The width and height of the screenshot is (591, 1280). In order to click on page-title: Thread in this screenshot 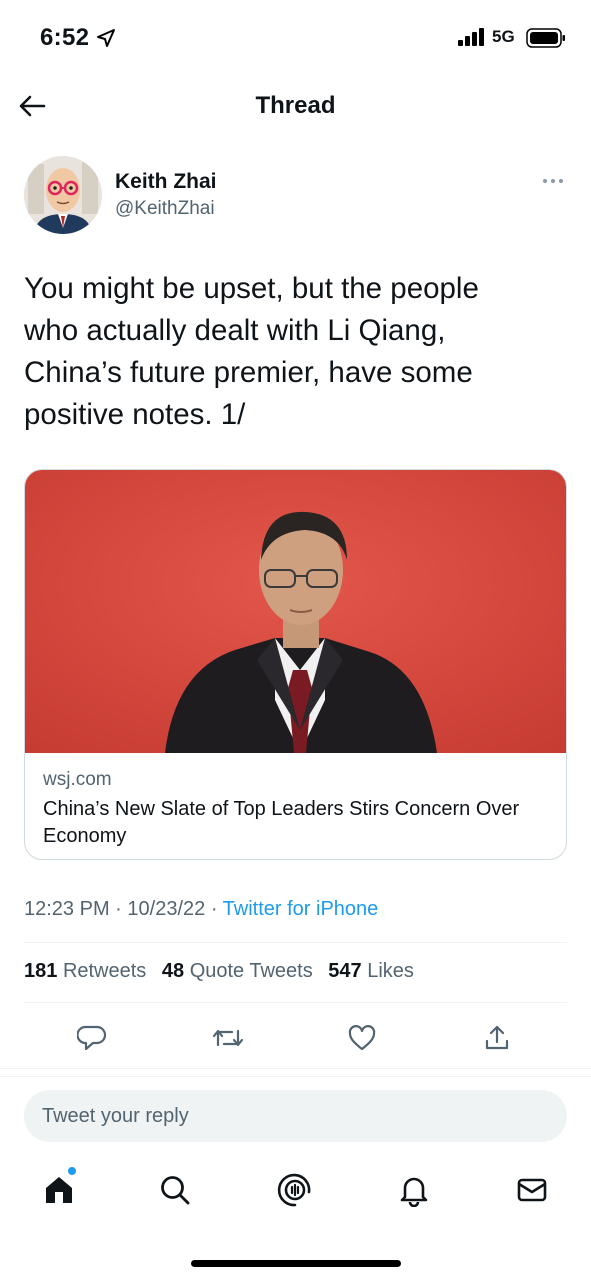, I will do `click(295, 105)`.